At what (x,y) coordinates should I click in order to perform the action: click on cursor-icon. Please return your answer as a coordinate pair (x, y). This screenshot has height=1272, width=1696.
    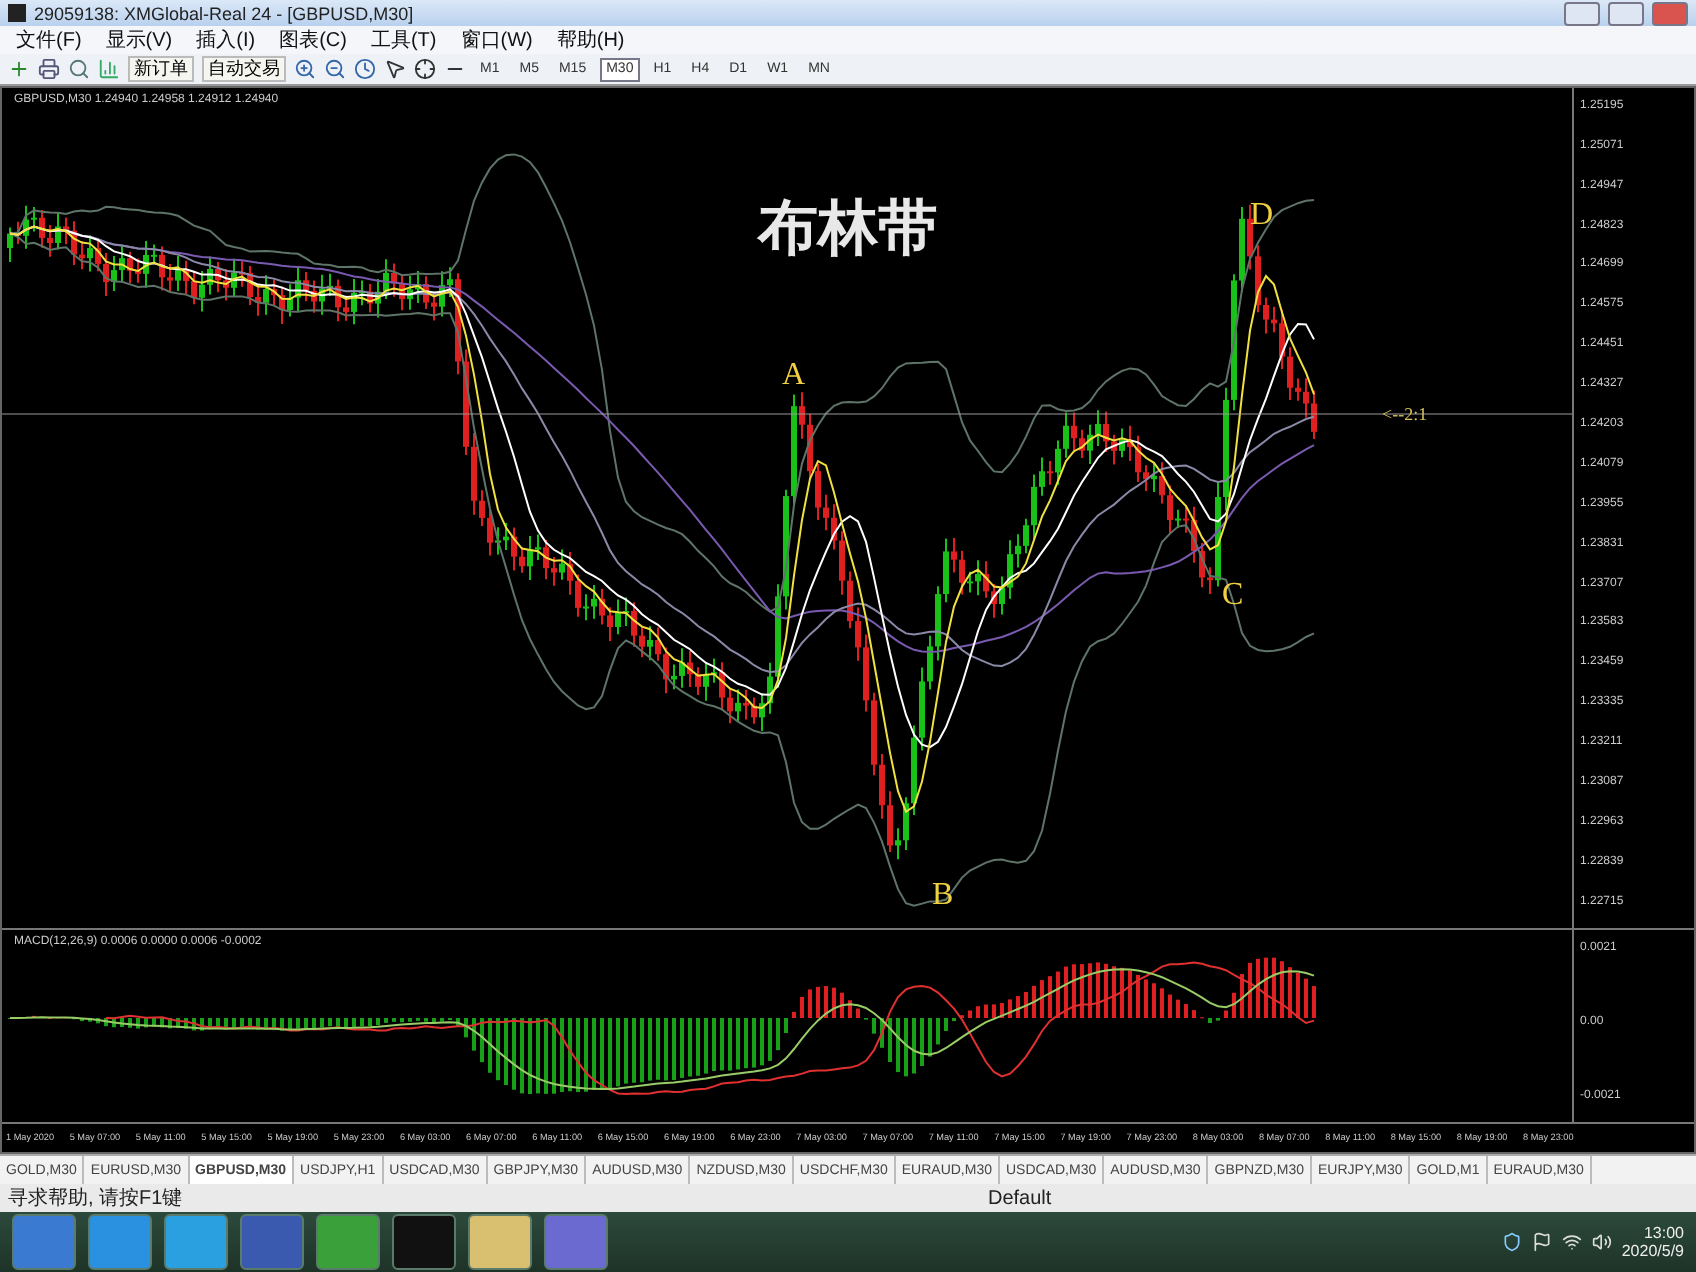
    Looking at the image, I should click on (395, 69).